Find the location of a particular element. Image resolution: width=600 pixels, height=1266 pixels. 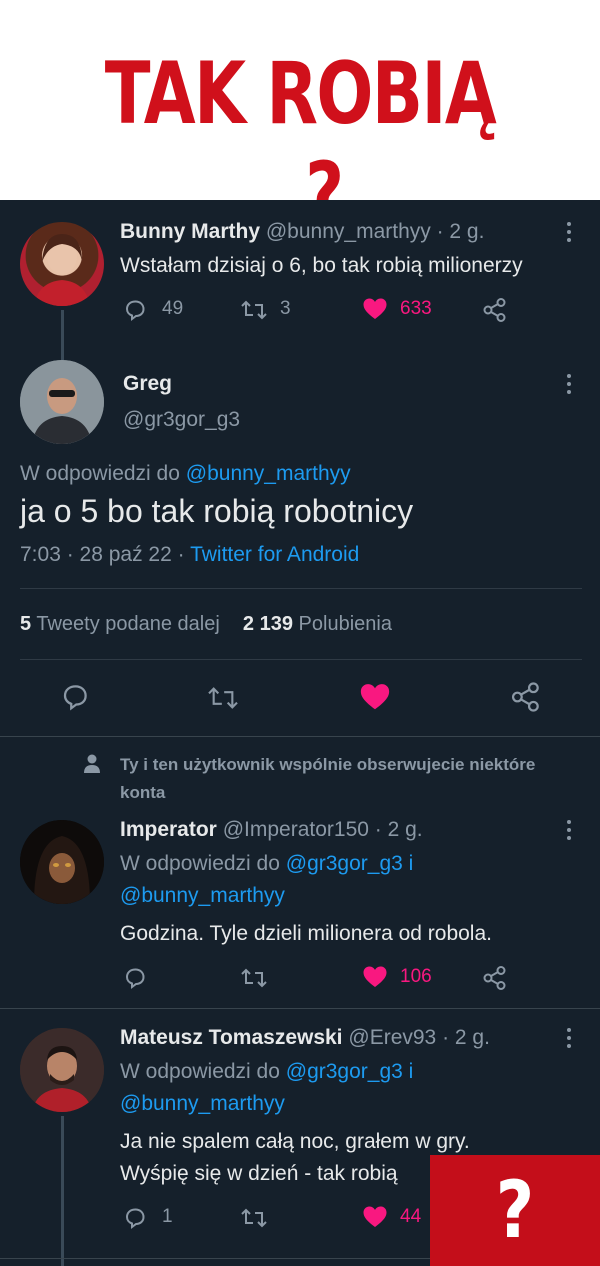

tweet-text-line: Ja nie spalem całą noc, grałem w gry. is located at coordinates (295, 1141).